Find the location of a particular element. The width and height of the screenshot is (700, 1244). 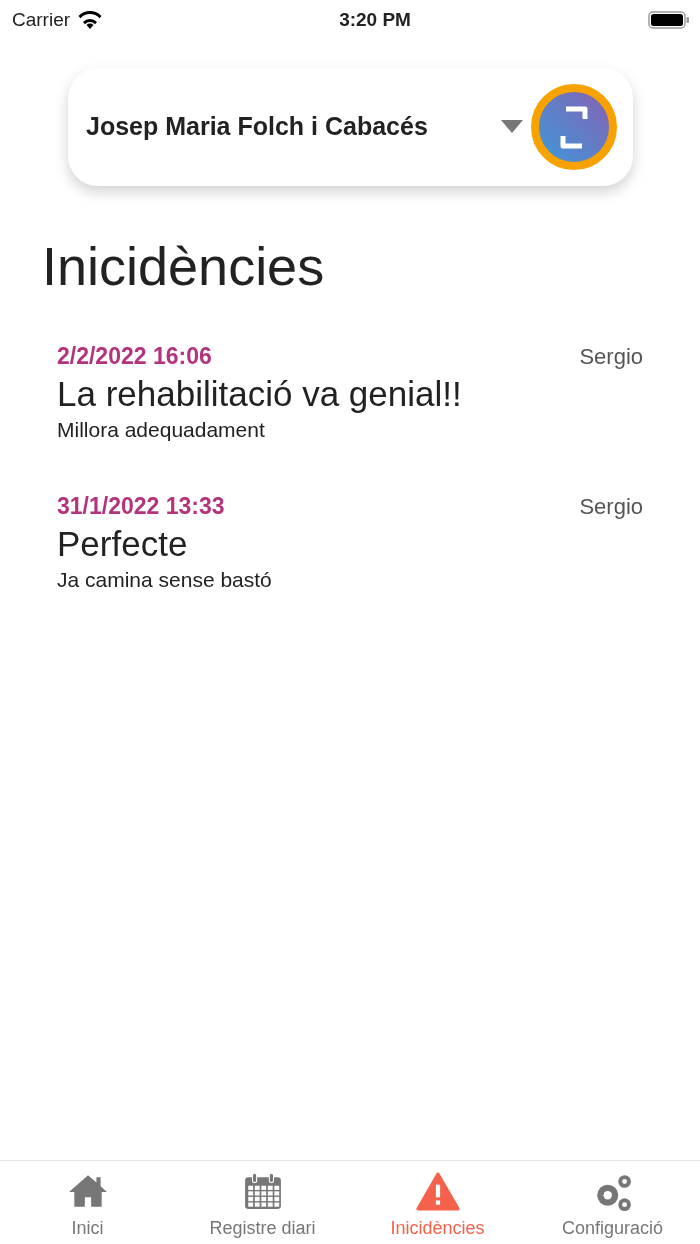

patient-name: Josep Maria Folch i Cabacés is located at coordinates (257, 127).